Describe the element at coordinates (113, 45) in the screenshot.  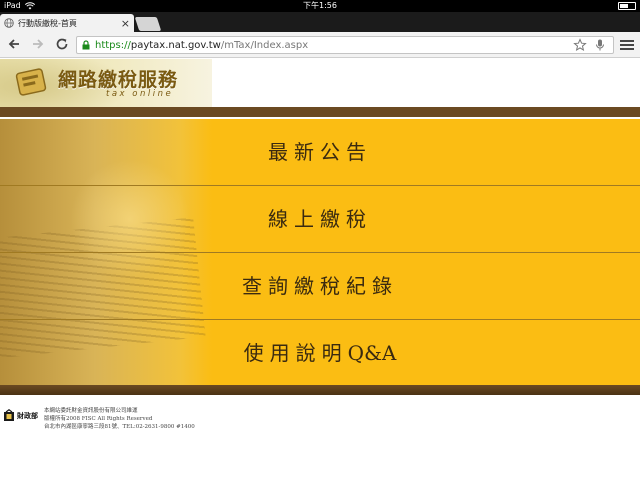
I see `url-scheme: https://` at that location.